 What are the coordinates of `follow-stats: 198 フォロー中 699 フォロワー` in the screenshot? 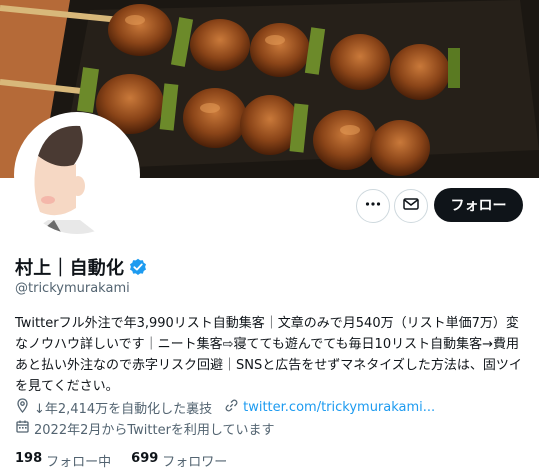 It's located at (131, 460).